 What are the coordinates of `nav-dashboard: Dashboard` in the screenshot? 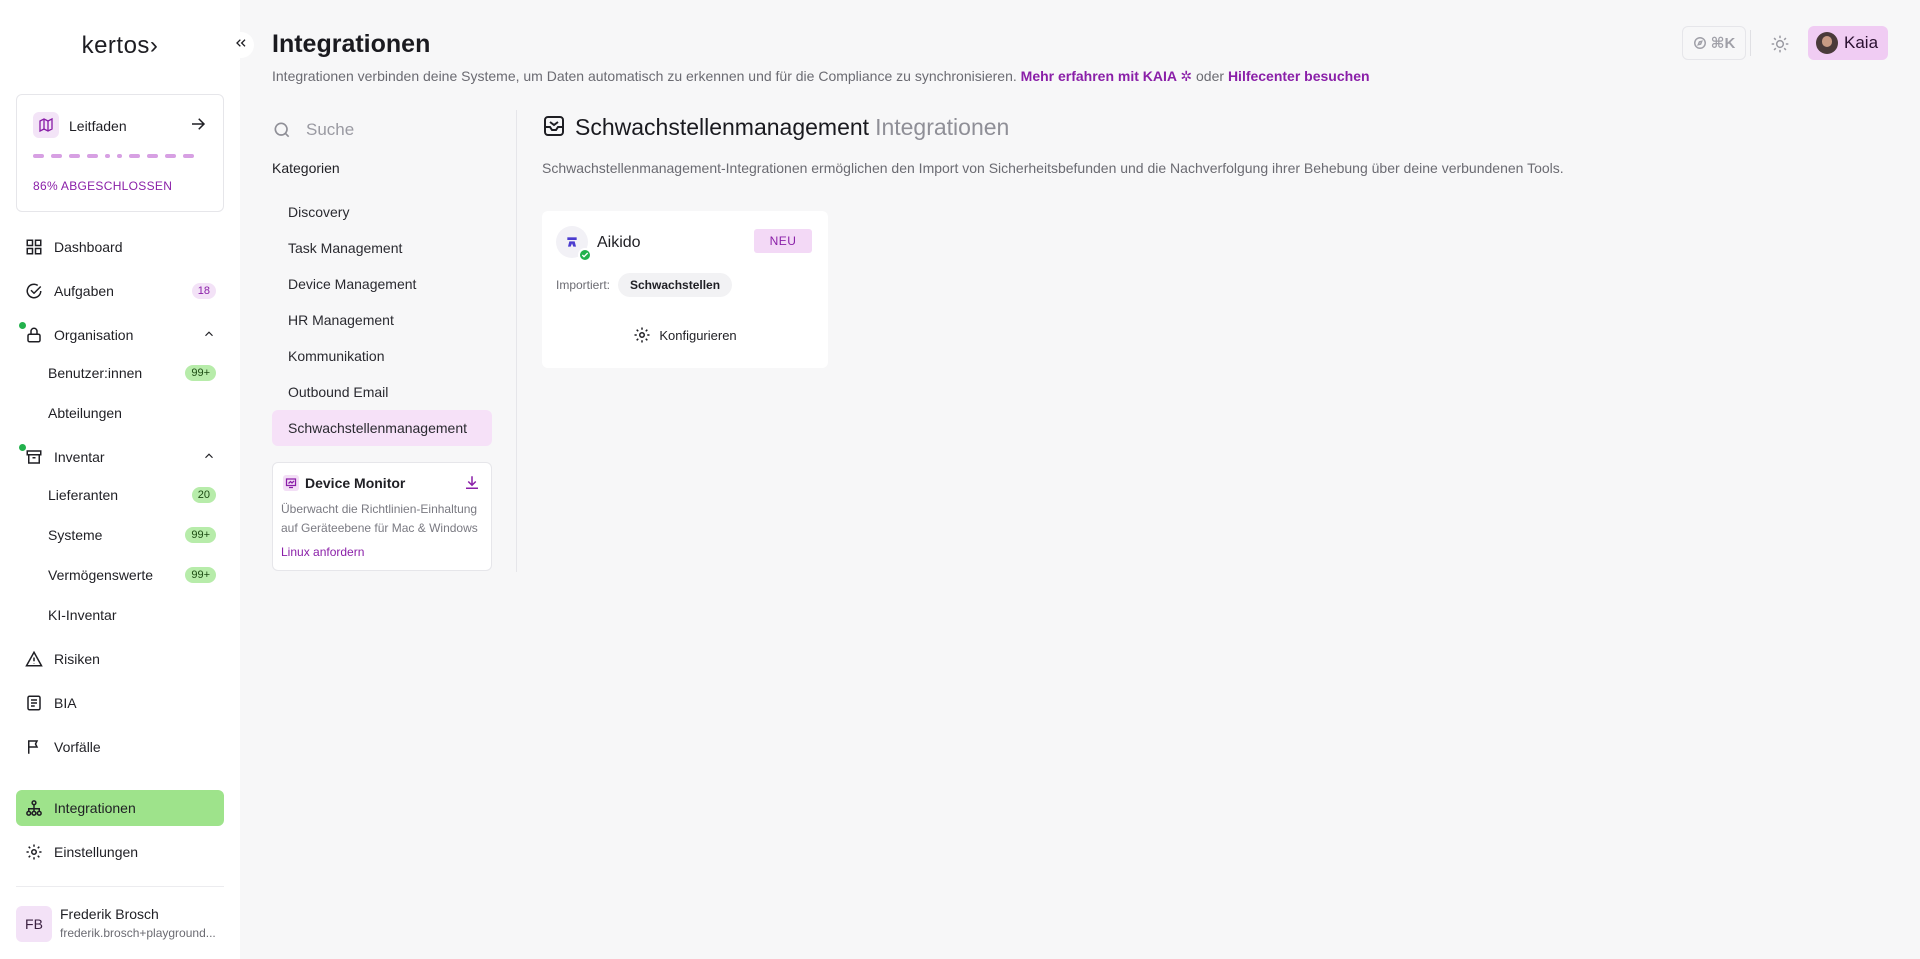 It's located at (120, 247).